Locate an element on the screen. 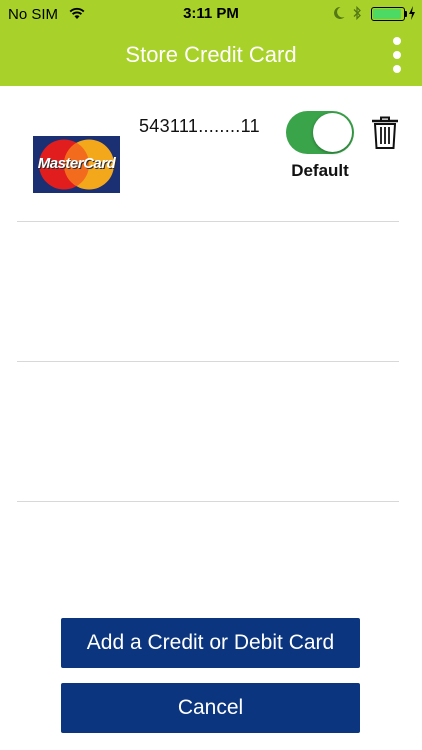 Image resolution: width=422 pixels, height=750 pixels. battery-level is located at coordinates (387, 14).